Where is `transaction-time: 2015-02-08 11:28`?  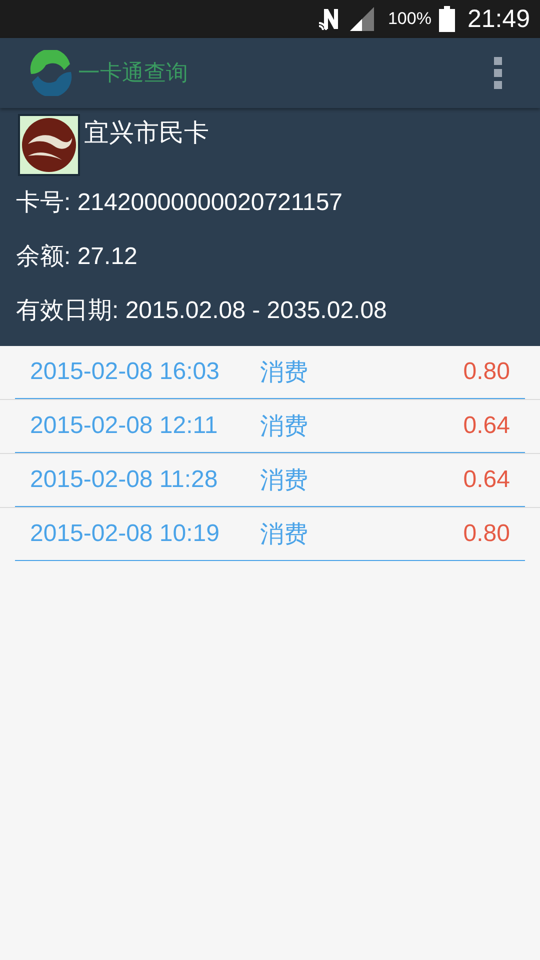 transaction-time: 2015-02-08 11:28 is located at coordinates (124, 480).